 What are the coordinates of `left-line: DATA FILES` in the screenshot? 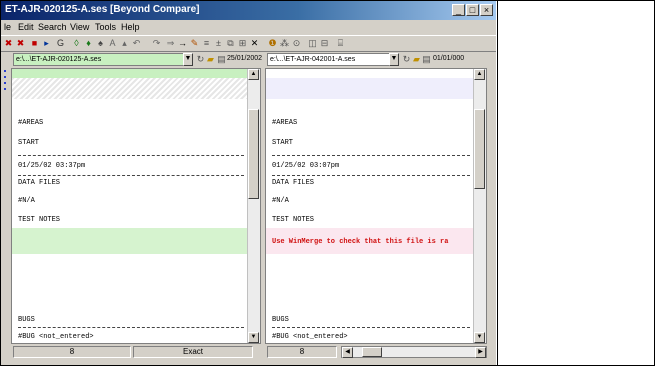 It's located at (39, 183).